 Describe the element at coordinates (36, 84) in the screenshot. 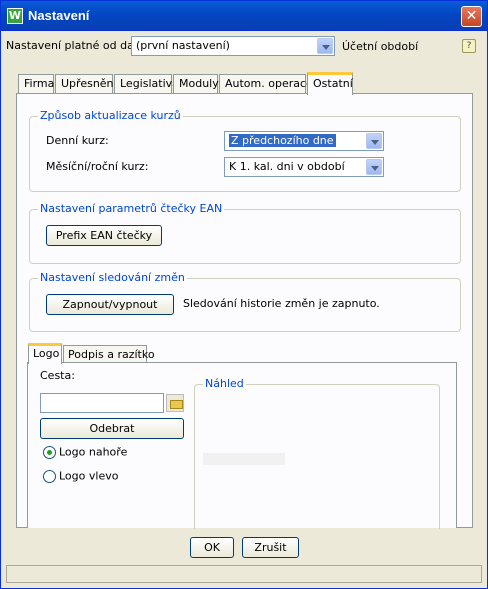

I see `tab-firma: Firma` at that location.